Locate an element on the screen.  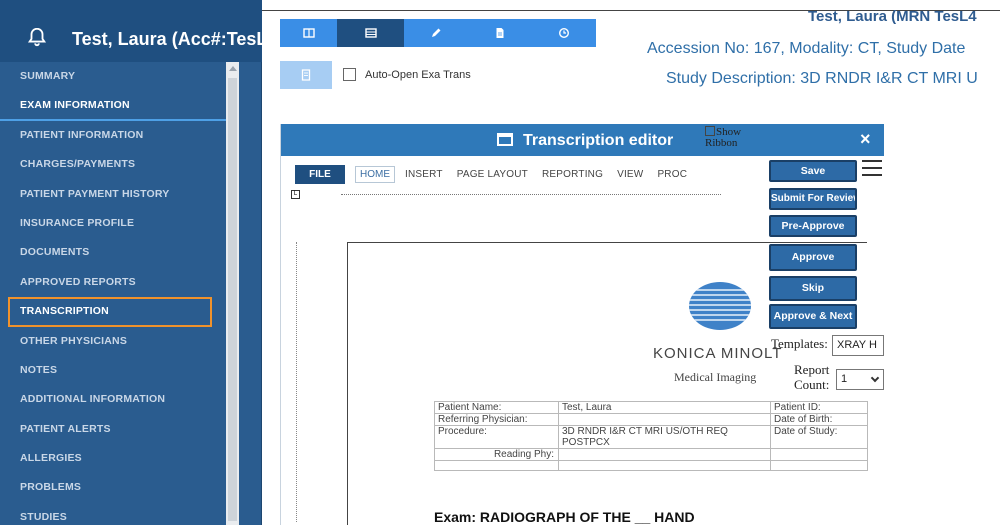
tab-page-layout: PAGE LAYOUT is located at coordinates (492, 174).